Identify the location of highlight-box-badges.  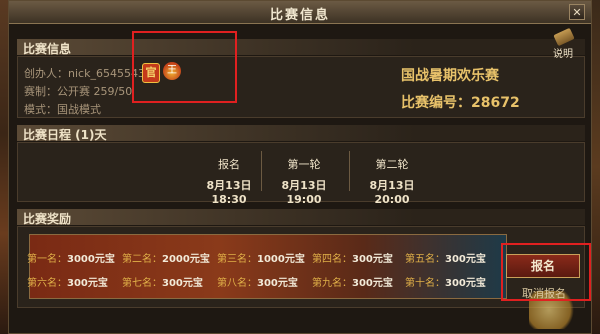
(184, 67).